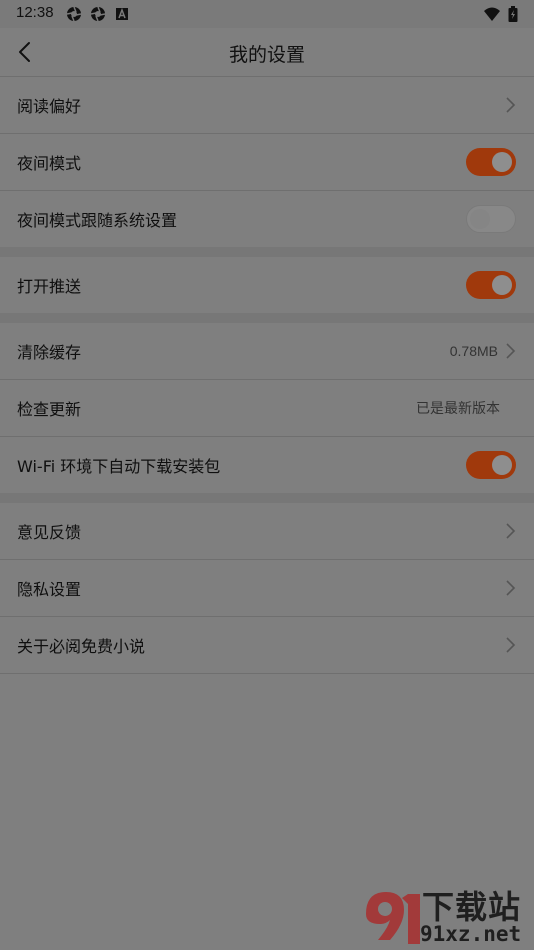  Describe the element at coordinates (491, 465) in the screenshot. I see `wifi-auto-download-toggle` at that location.